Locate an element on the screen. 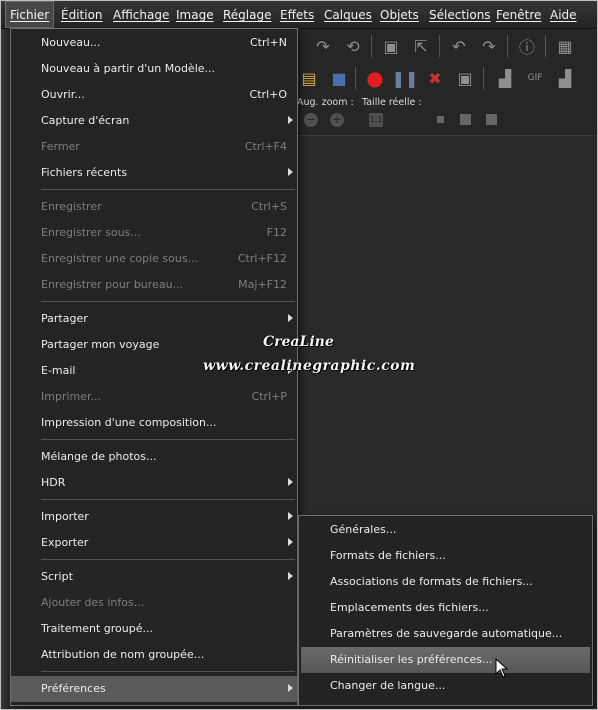 This screenshot has width=598, height=710. forward-icon: ↷ is located at coordinates (489, 46).